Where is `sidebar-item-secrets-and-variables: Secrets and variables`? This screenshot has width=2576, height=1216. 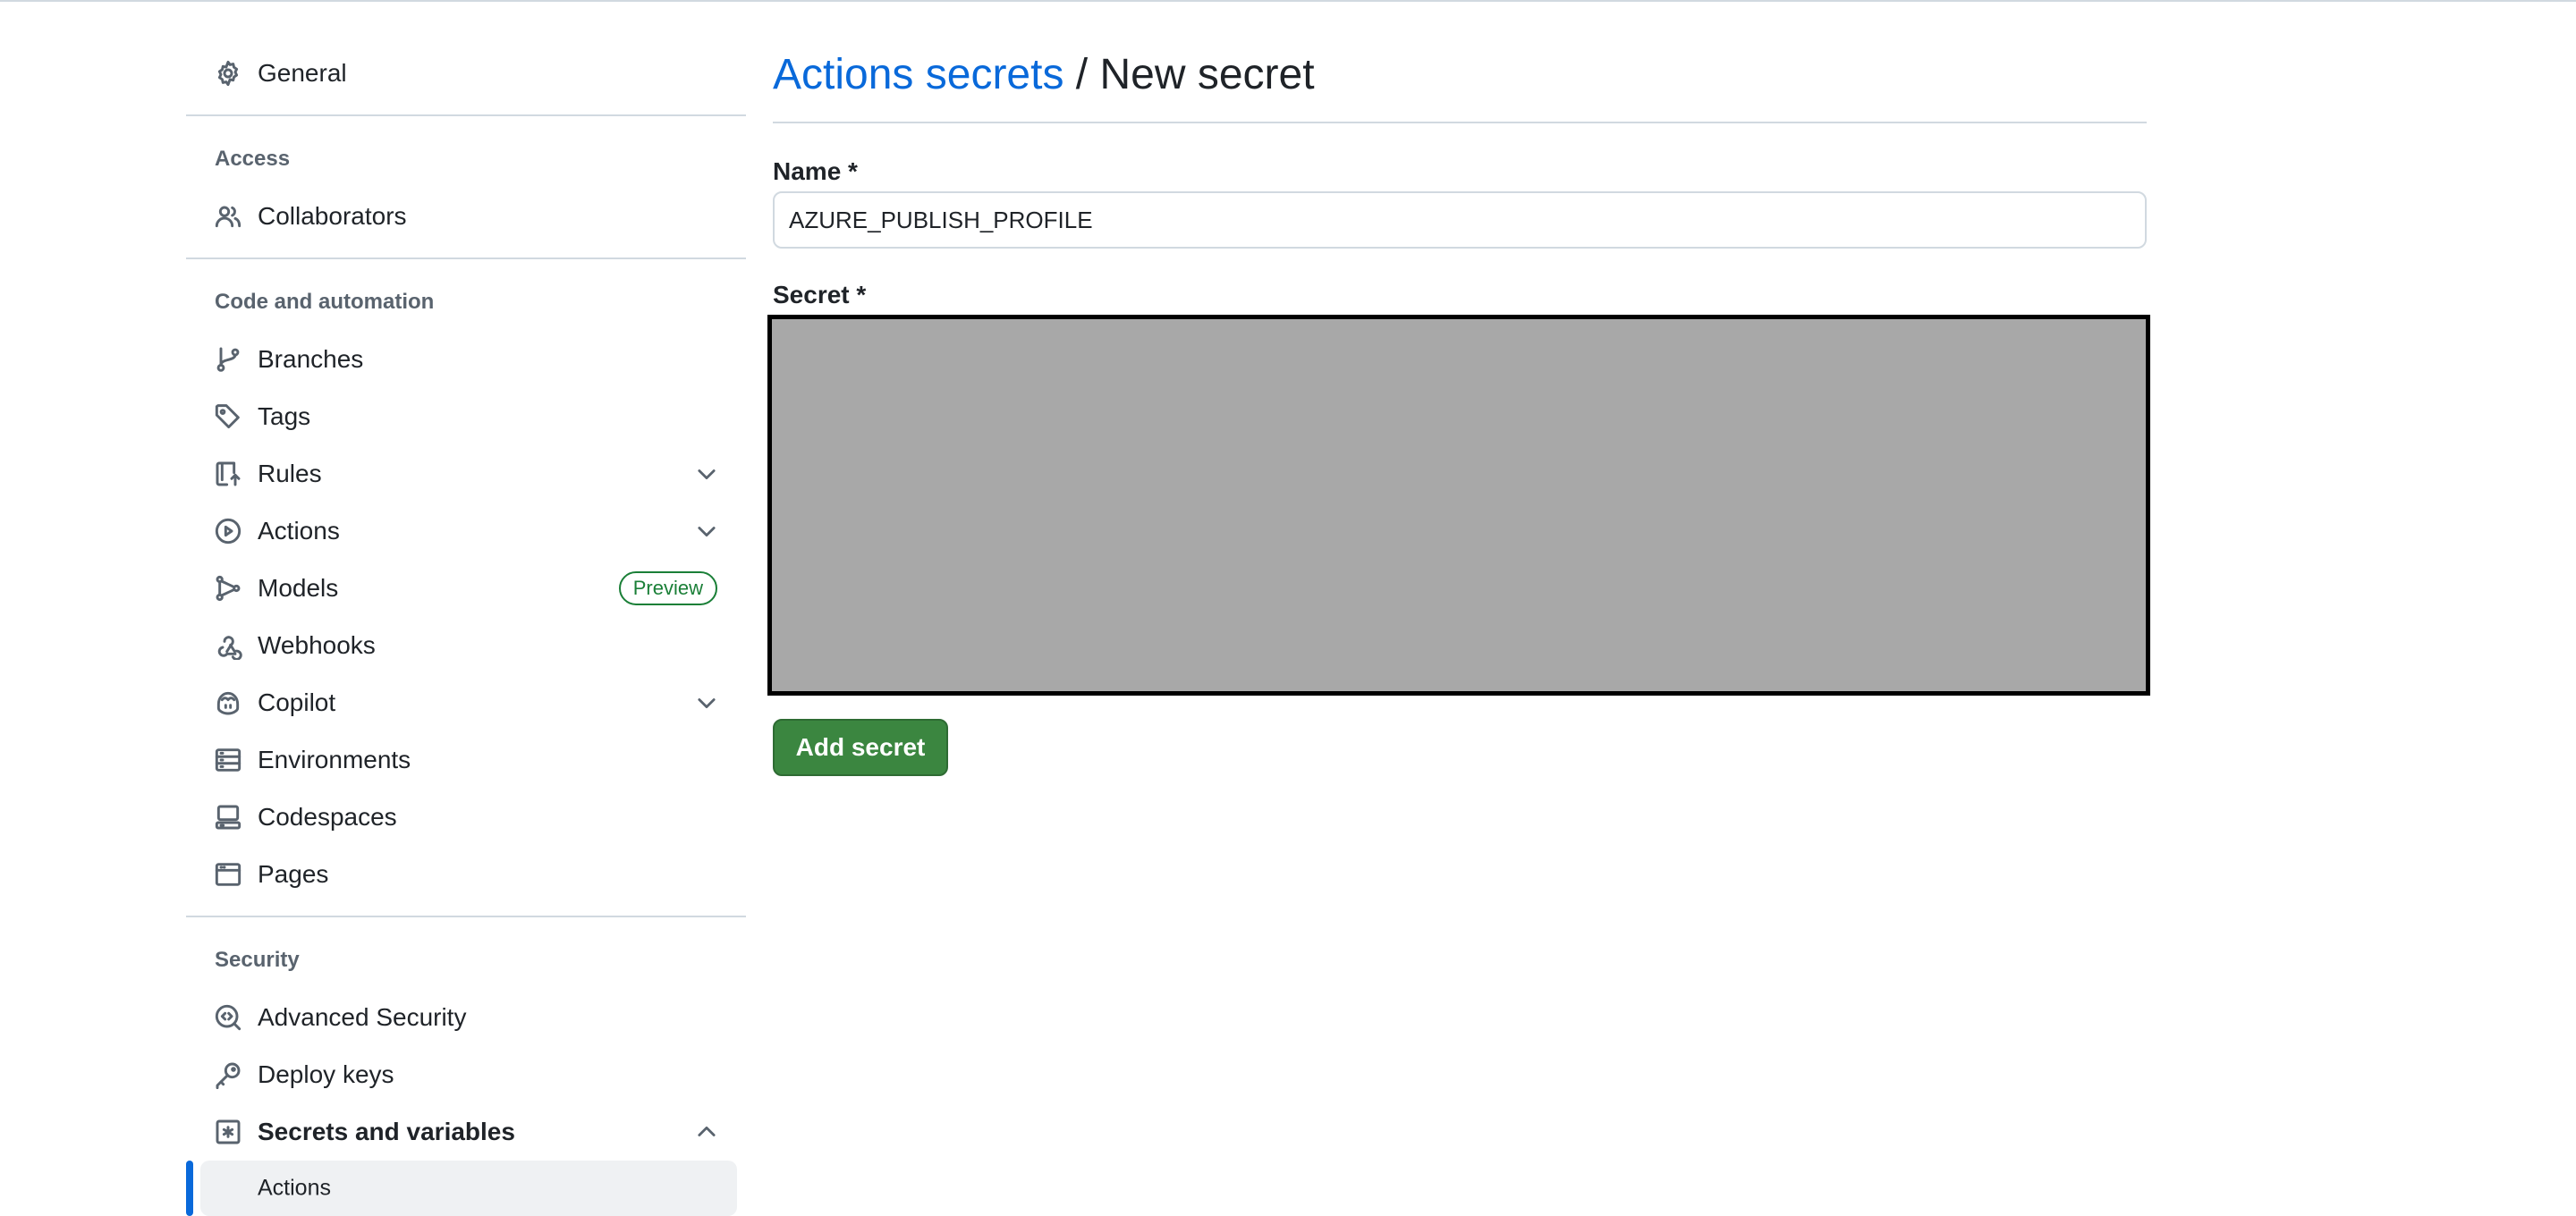 sidebar-item-secrets-and-variables: Secrets and variables is located at coordinates (466, 1132).